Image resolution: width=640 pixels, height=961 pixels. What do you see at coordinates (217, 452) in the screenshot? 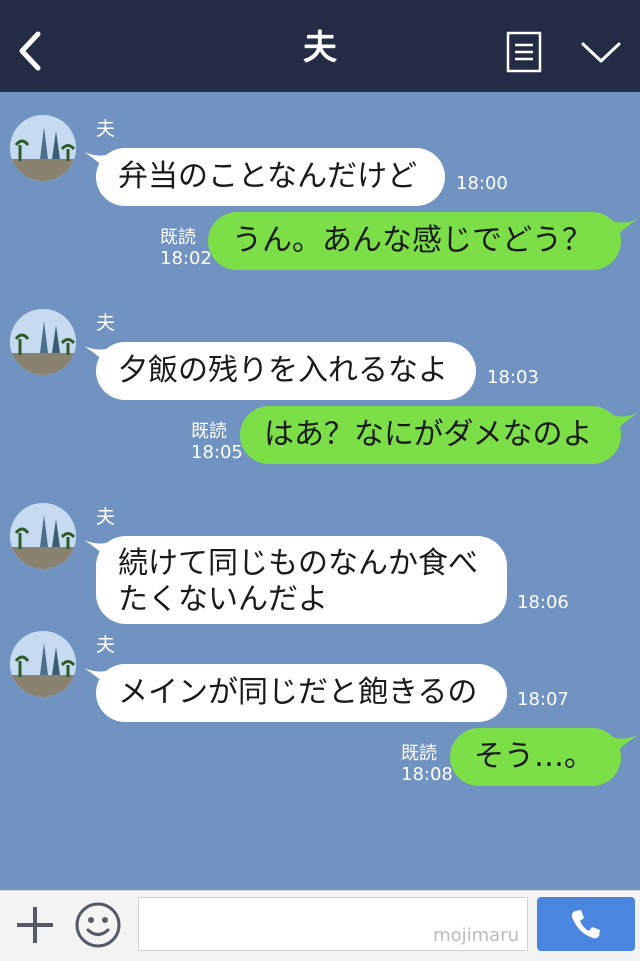
I see `message-time: 18:05` at bounding box center [217, 452].